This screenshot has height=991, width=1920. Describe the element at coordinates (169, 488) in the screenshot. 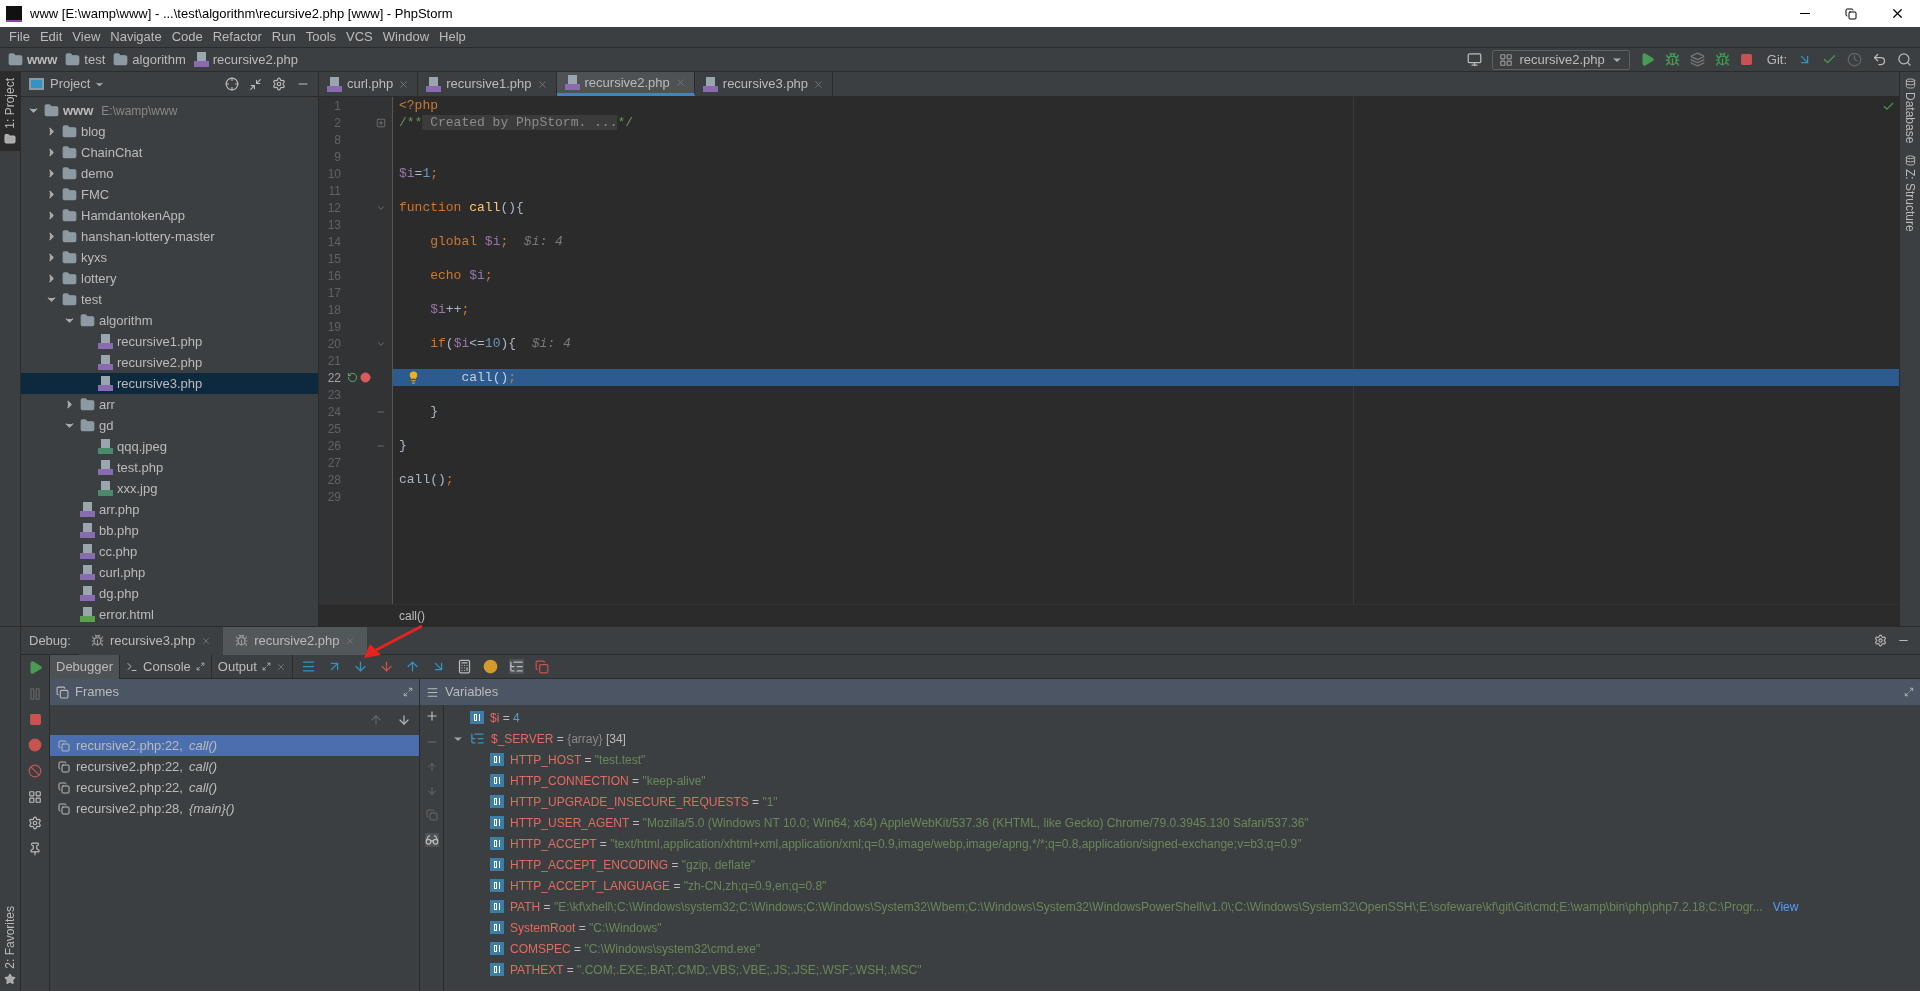

I see `tree-item: xxx.jpg` at that location.